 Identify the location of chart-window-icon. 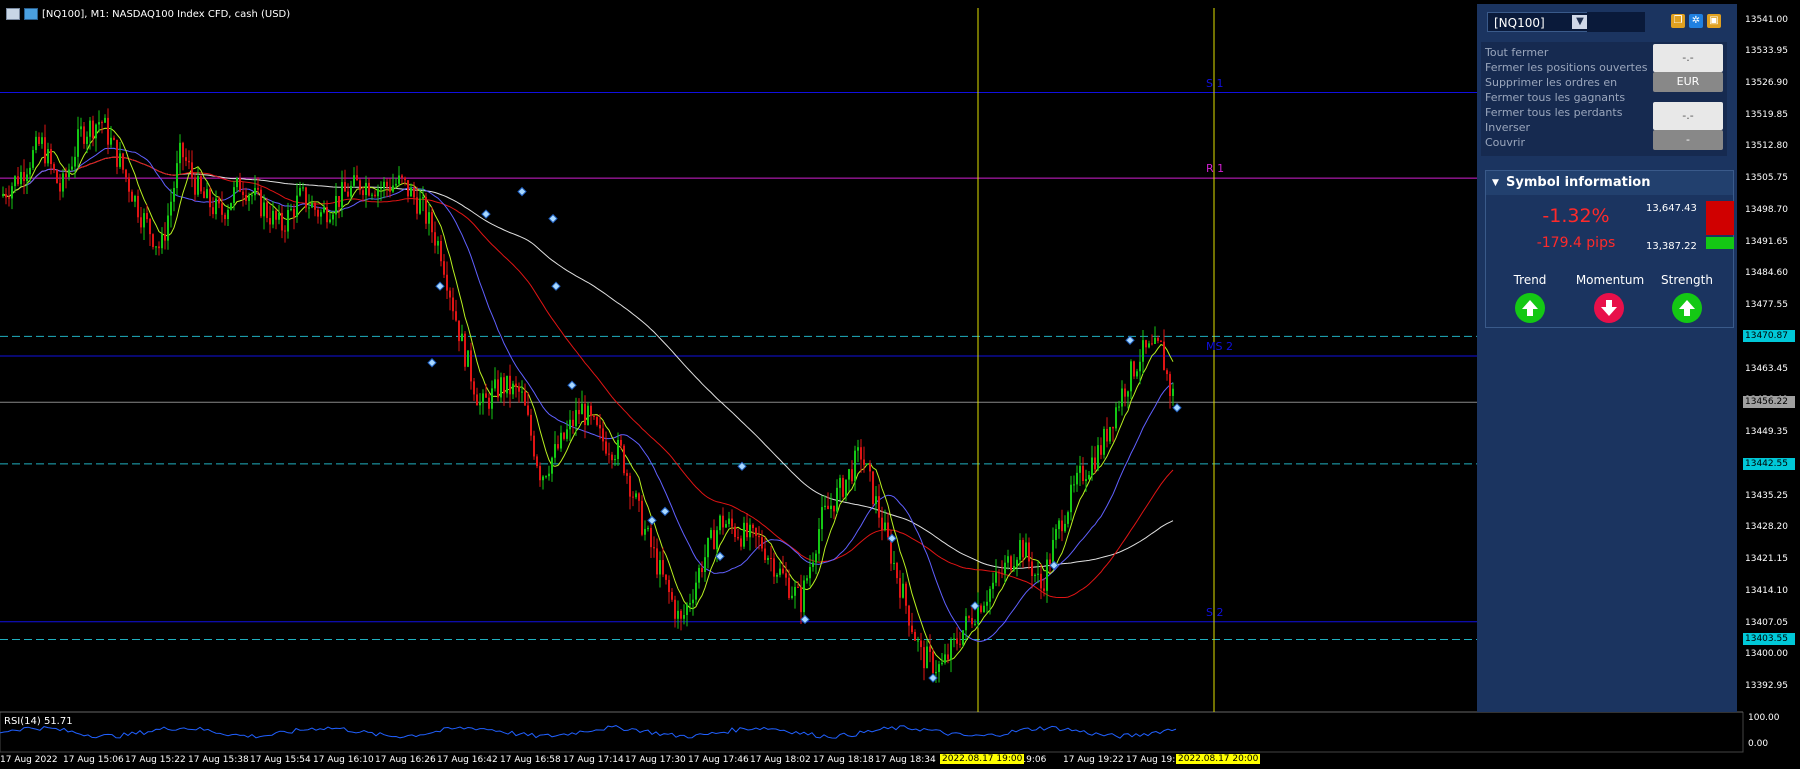
(13, 14).